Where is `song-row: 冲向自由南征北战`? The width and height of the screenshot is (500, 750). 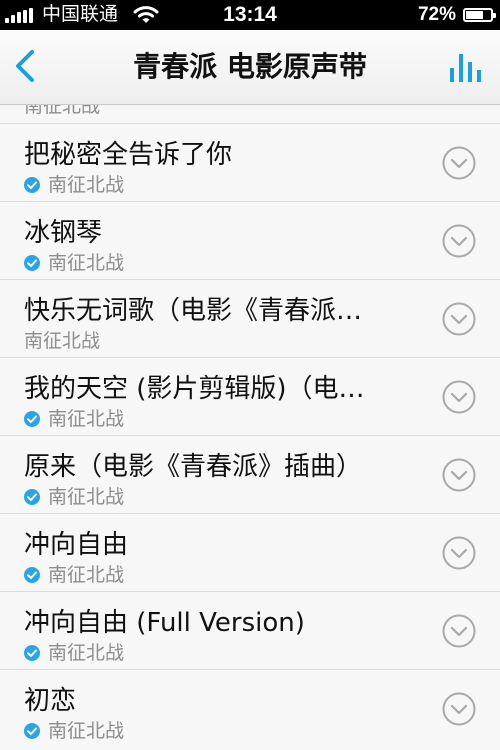
song-row: 冲向自由南征北战 is located at coordinates (250, 552).